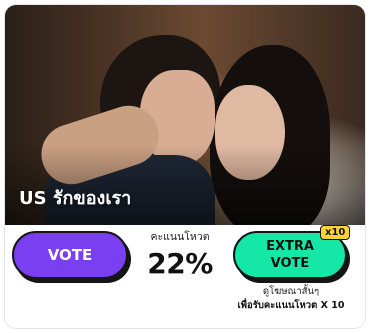 Image resolution: width=370 pixels, height=333 pixels. I want to click on vote-score: คะแนนโหวต 22%, so click(180, 254).